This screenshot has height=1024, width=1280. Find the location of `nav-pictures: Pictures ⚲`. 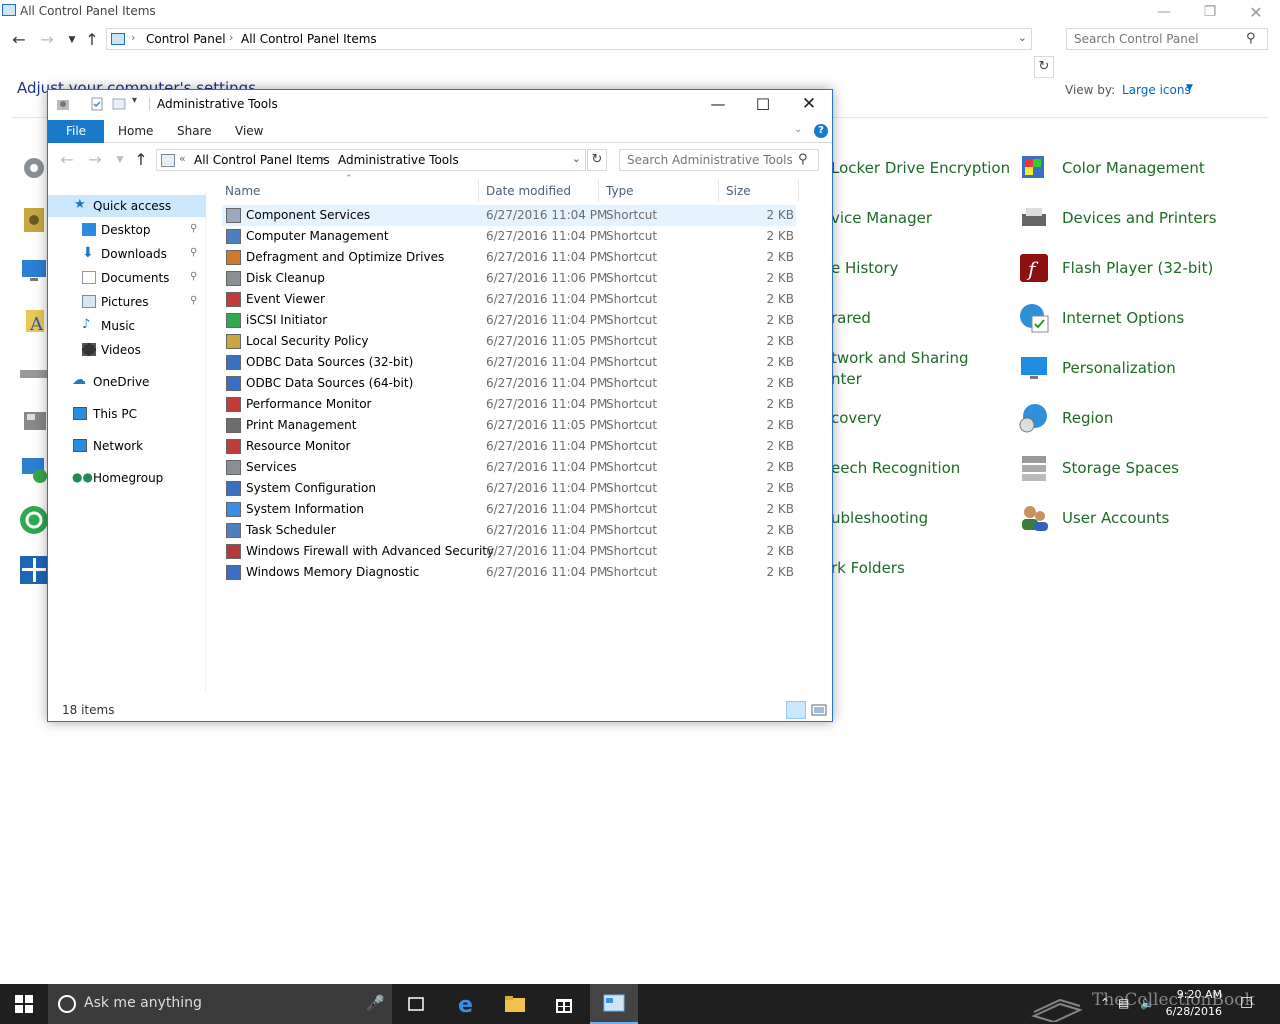

nav-pictures: Pictures ⚲ is located at coordinates (127, 302).